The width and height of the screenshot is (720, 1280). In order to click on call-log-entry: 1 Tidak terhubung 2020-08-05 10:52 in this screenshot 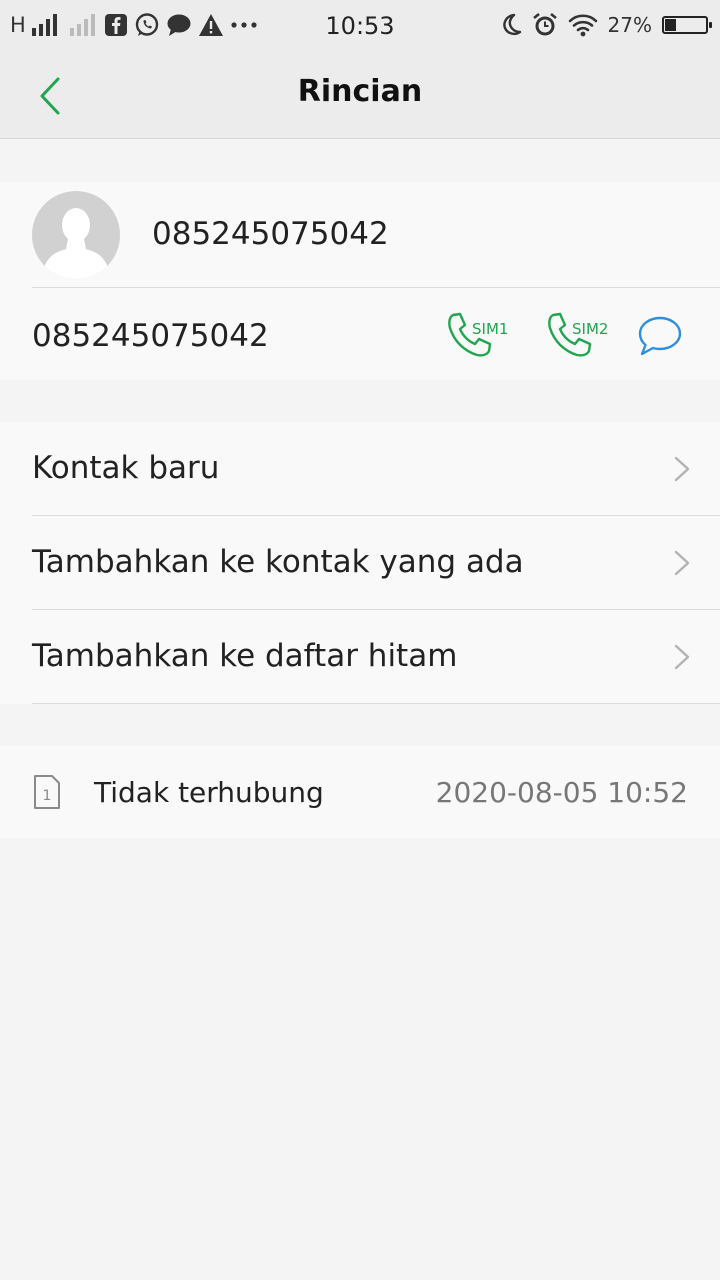, I will do `click(360, 792)`.